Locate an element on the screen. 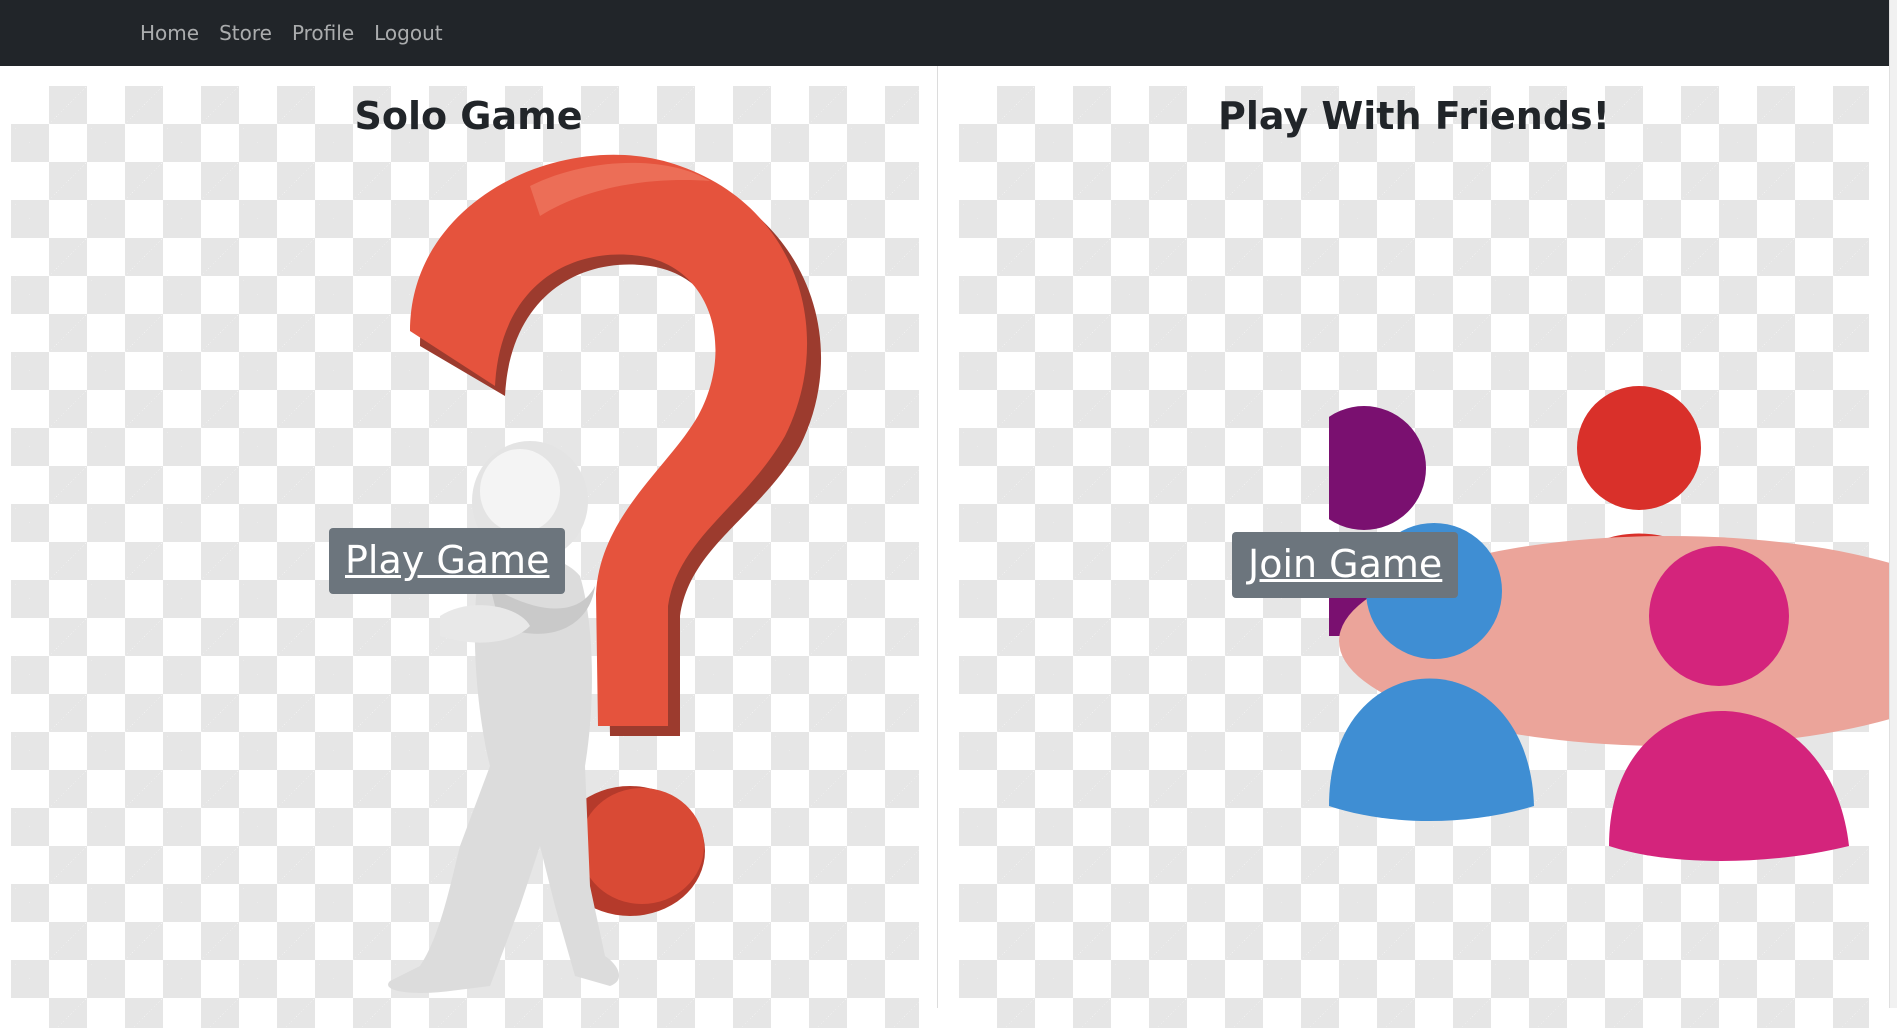 This screenshot has width=1897, height=1028. nav-link-logout: Logout is located at coordinates (408, 33).